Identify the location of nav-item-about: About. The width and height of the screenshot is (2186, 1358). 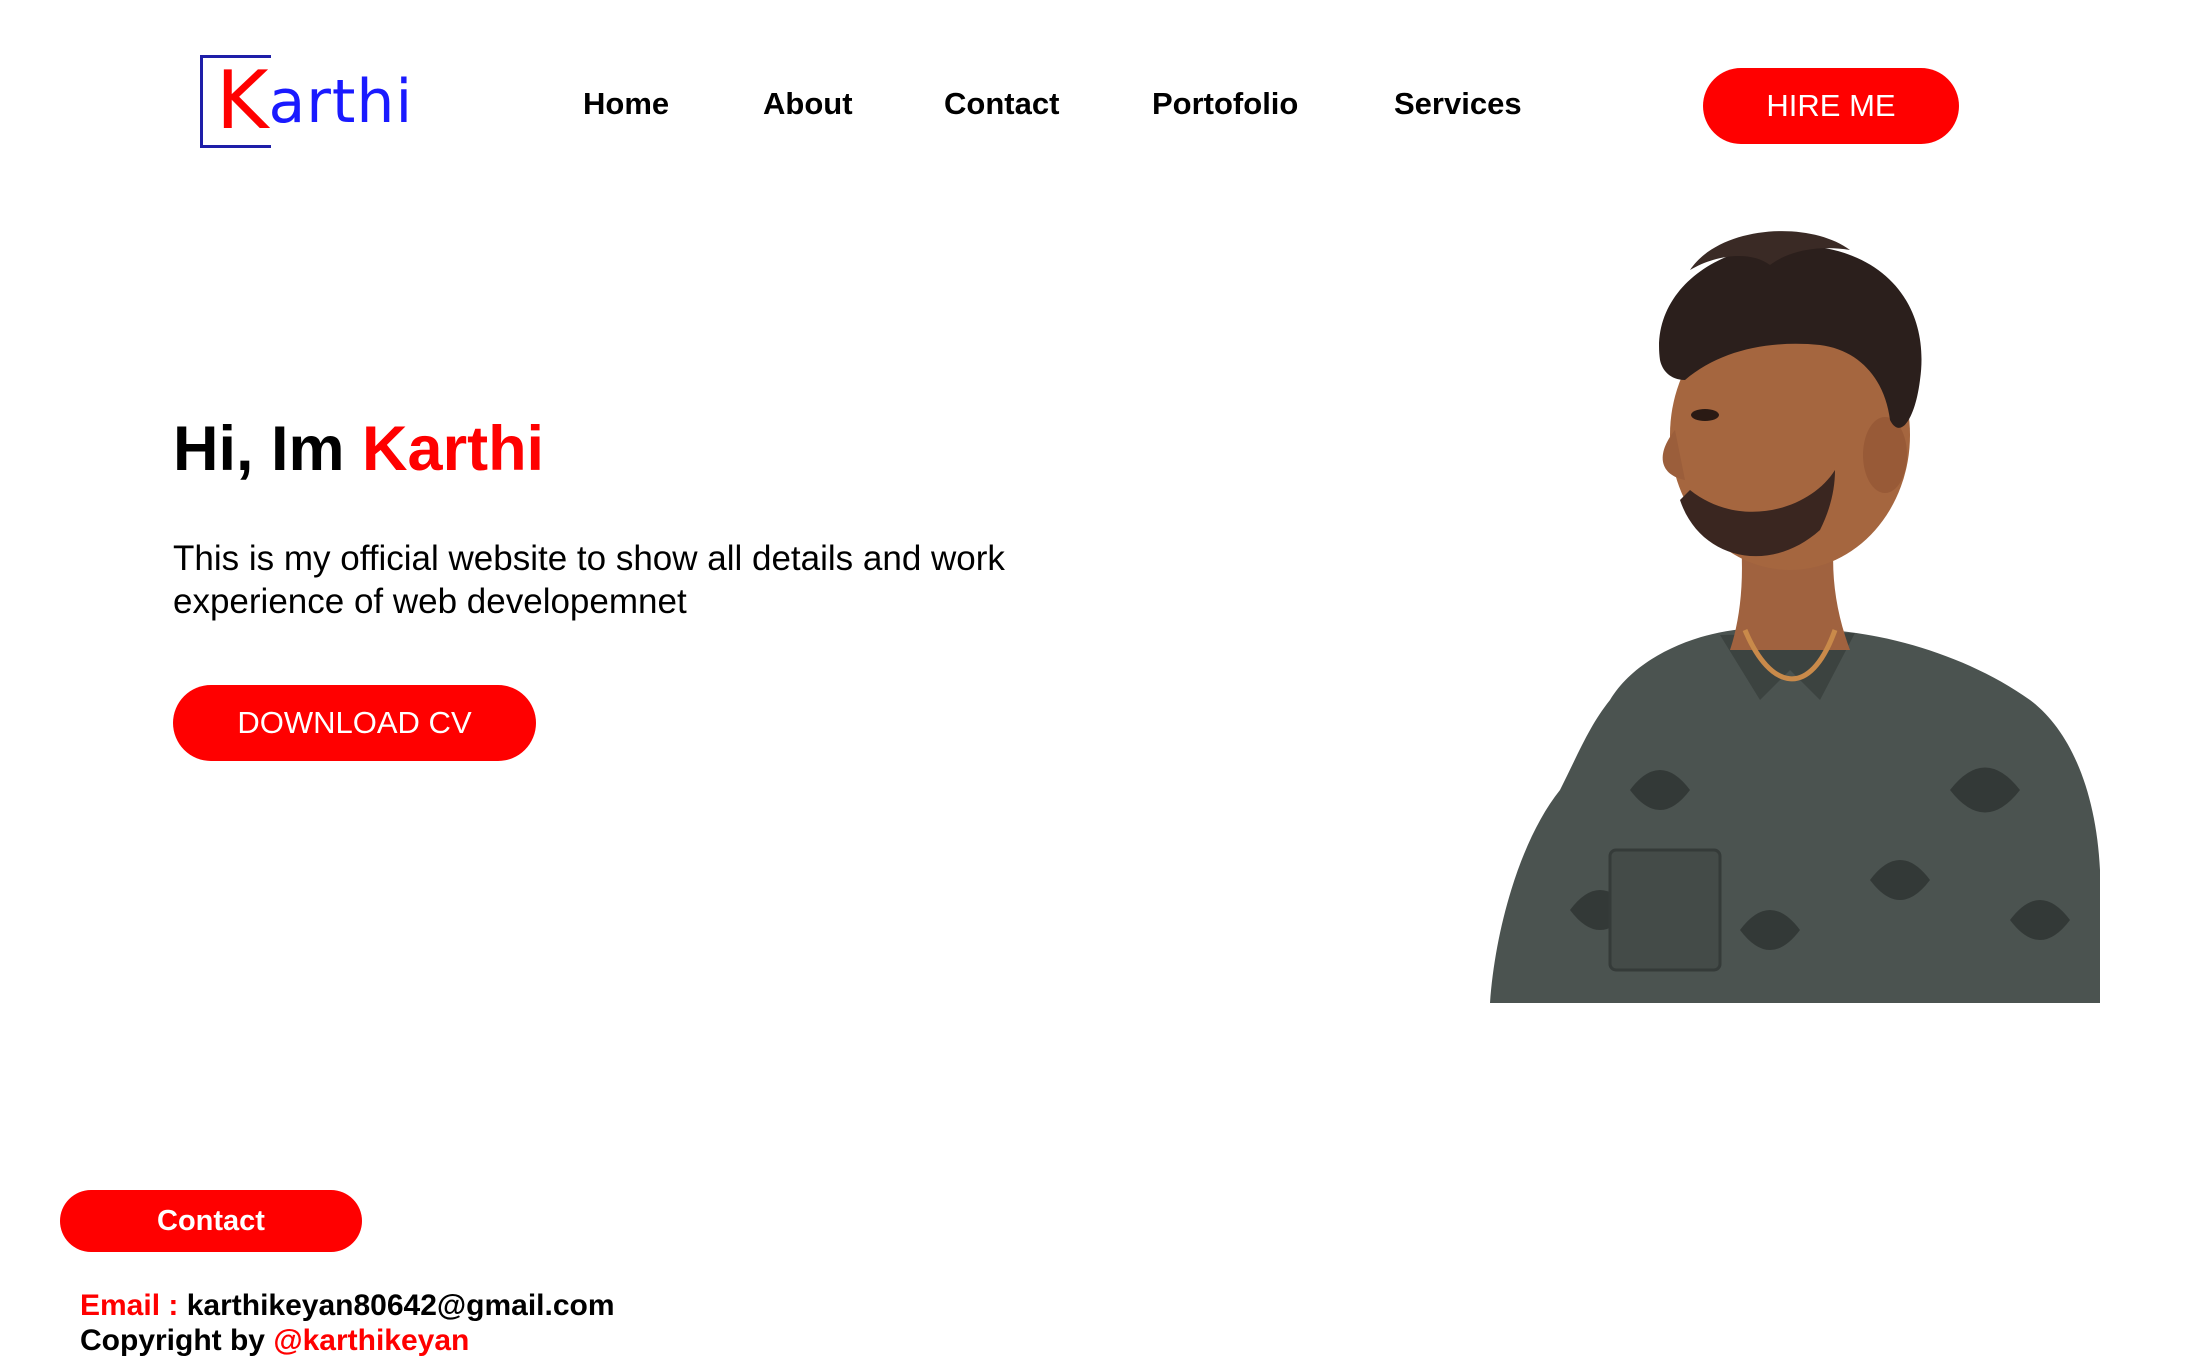
(808, 104).